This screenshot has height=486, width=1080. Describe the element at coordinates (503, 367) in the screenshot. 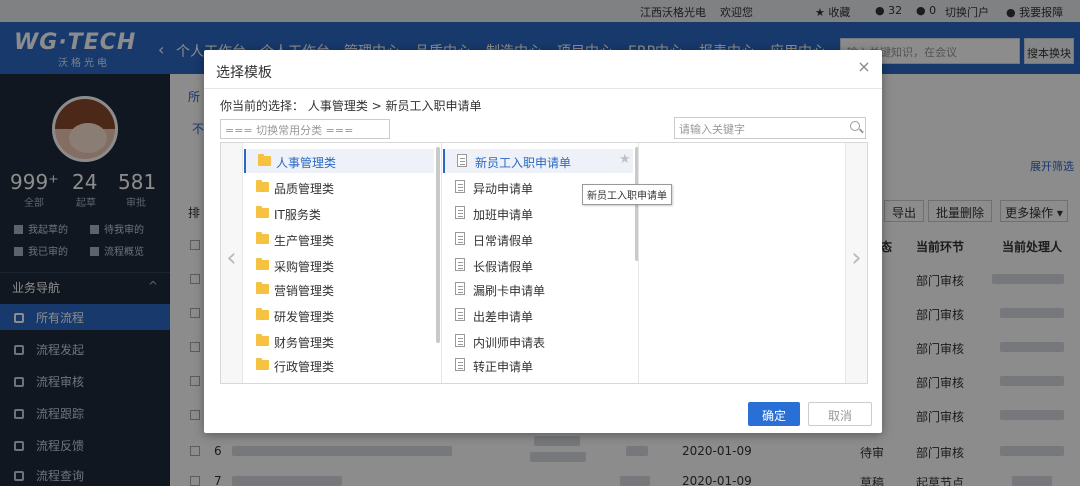

I see `template-label: 转正申请单` at that location.